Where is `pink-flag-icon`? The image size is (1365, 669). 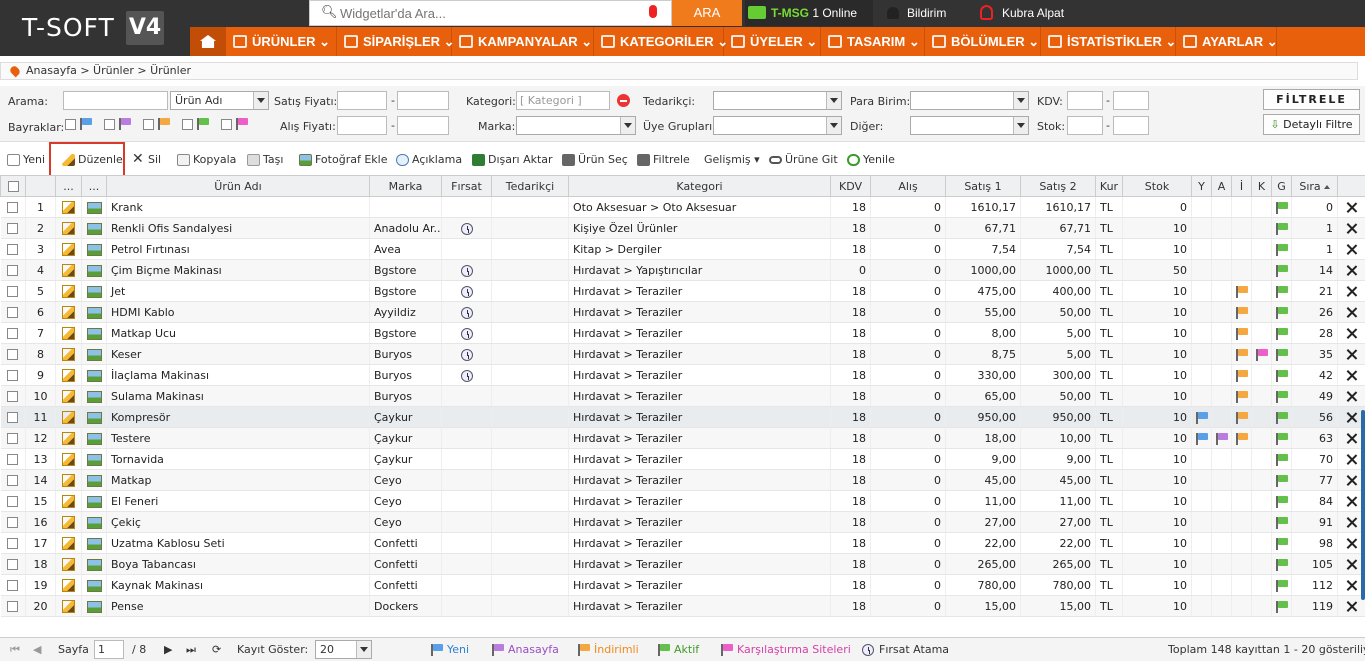 pink-flag-icon is located at coordinates (1261, 354).